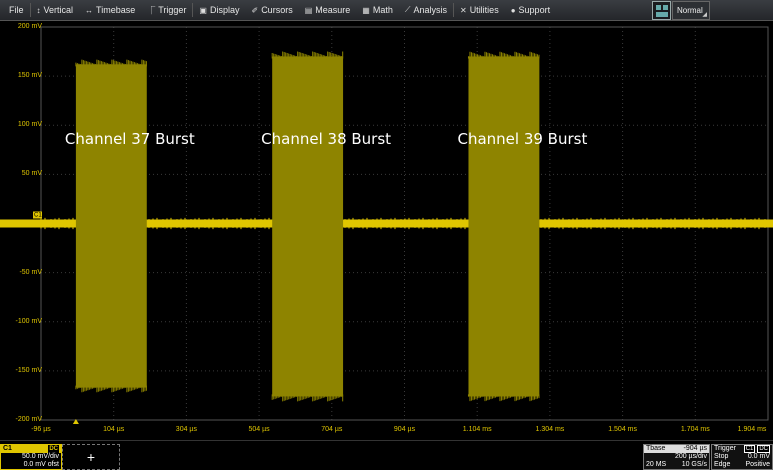  What do you see at coordinates (382, 10) in the screenshot?
I see `menu-label: Math` at bounding box center [382, 10].